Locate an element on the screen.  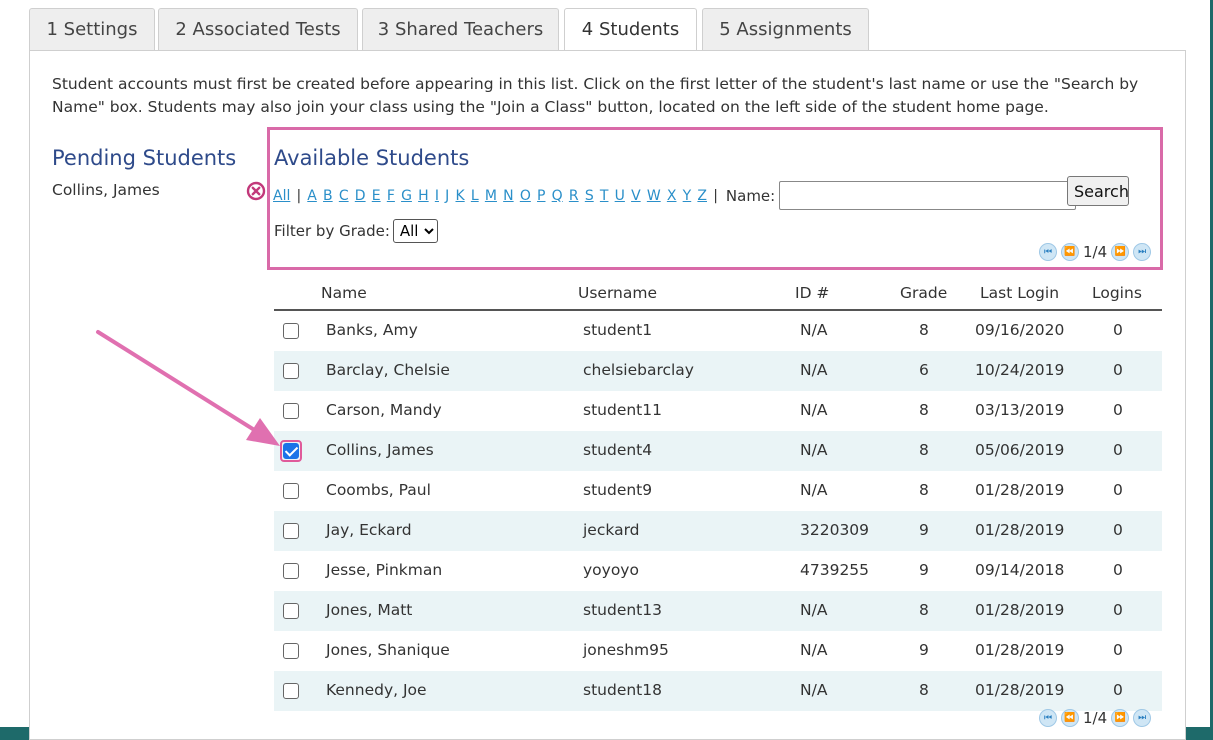
letter-link-g: G is located at coordinates (406, 196).